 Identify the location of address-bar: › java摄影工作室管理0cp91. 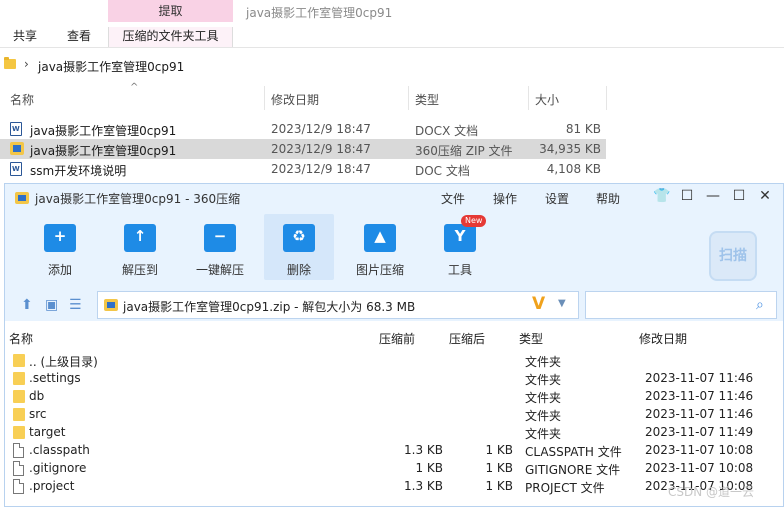
(392, 66).